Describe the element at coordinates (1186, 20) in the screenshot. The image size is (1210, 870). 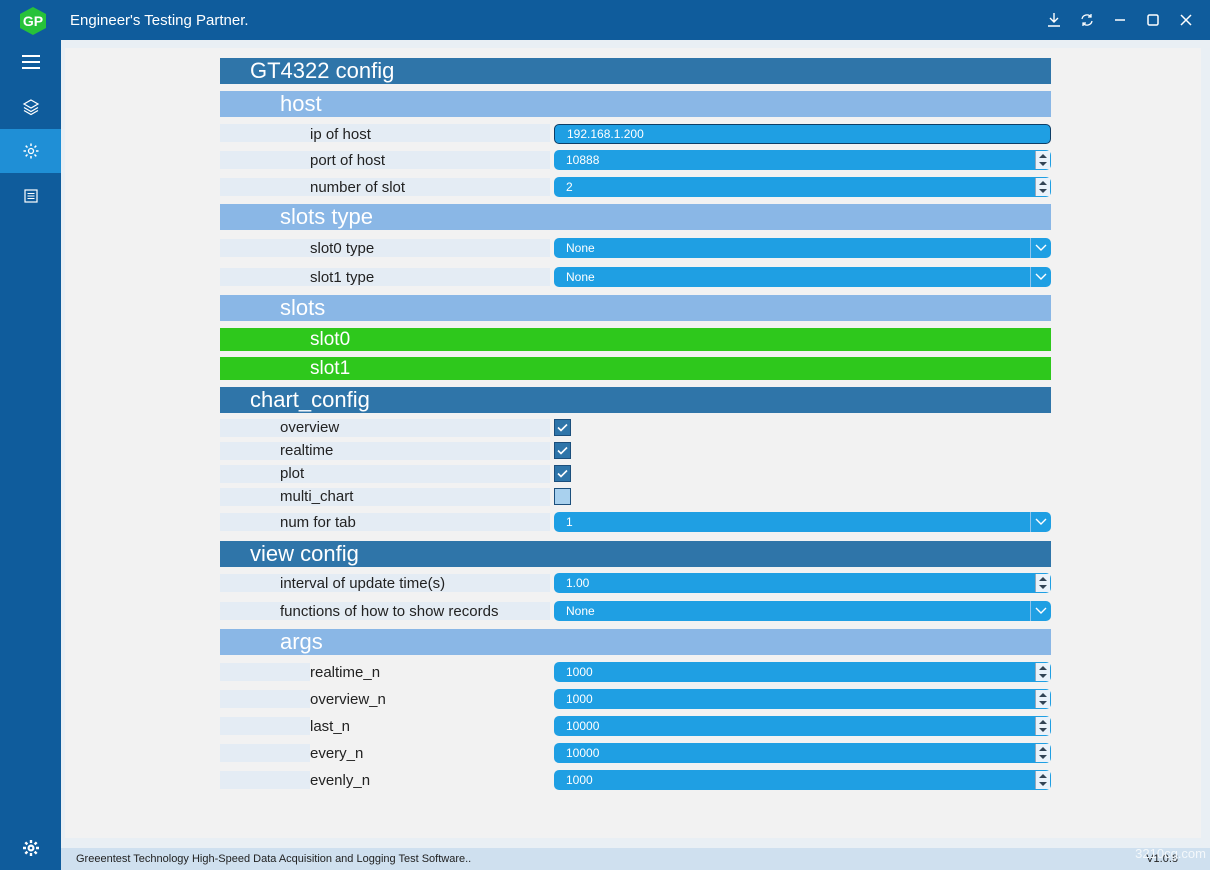
I see `close-icon` at that location.